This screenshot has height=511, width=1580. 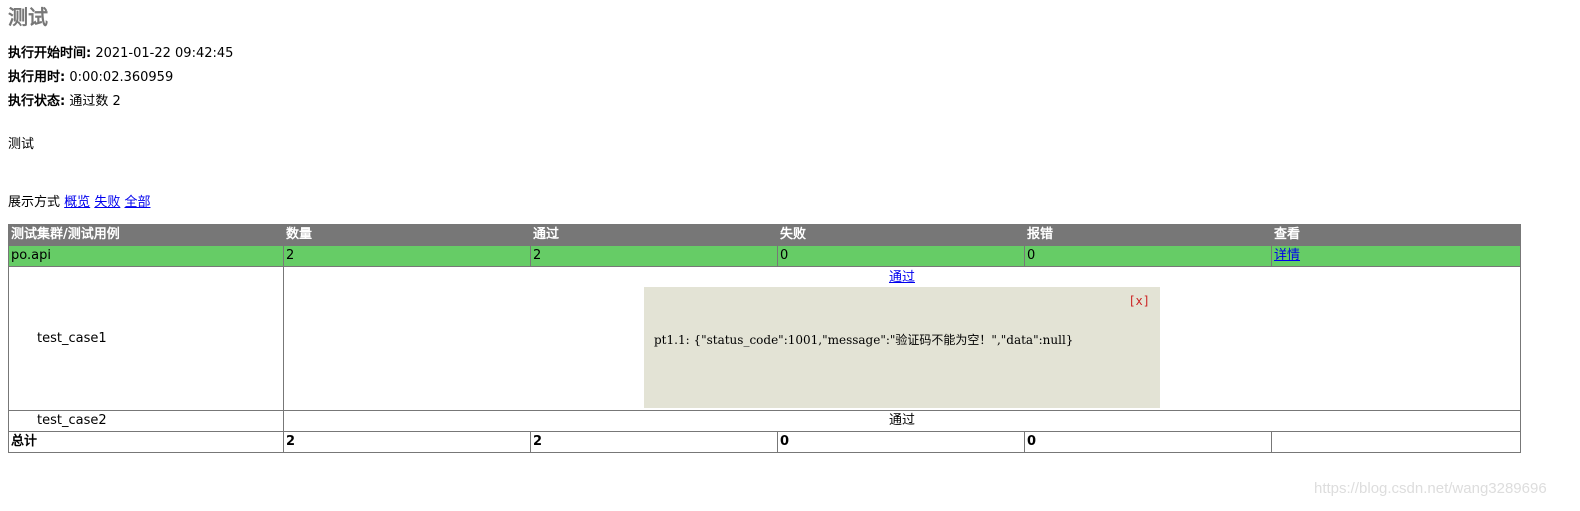 What do you see at coordinates (146, 421) in the screenshot?
I see `case-name: test_case2` at bounding box center [146, 421].